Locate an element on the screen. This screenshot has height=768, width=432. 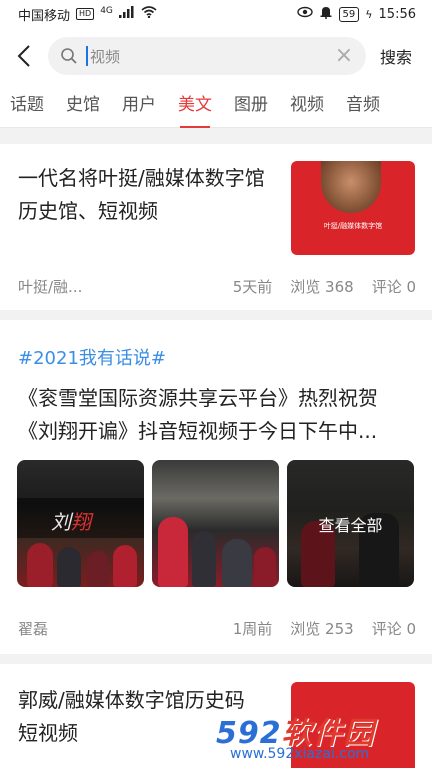
tab-articles: 美文 is located at coordinates (195, 106).